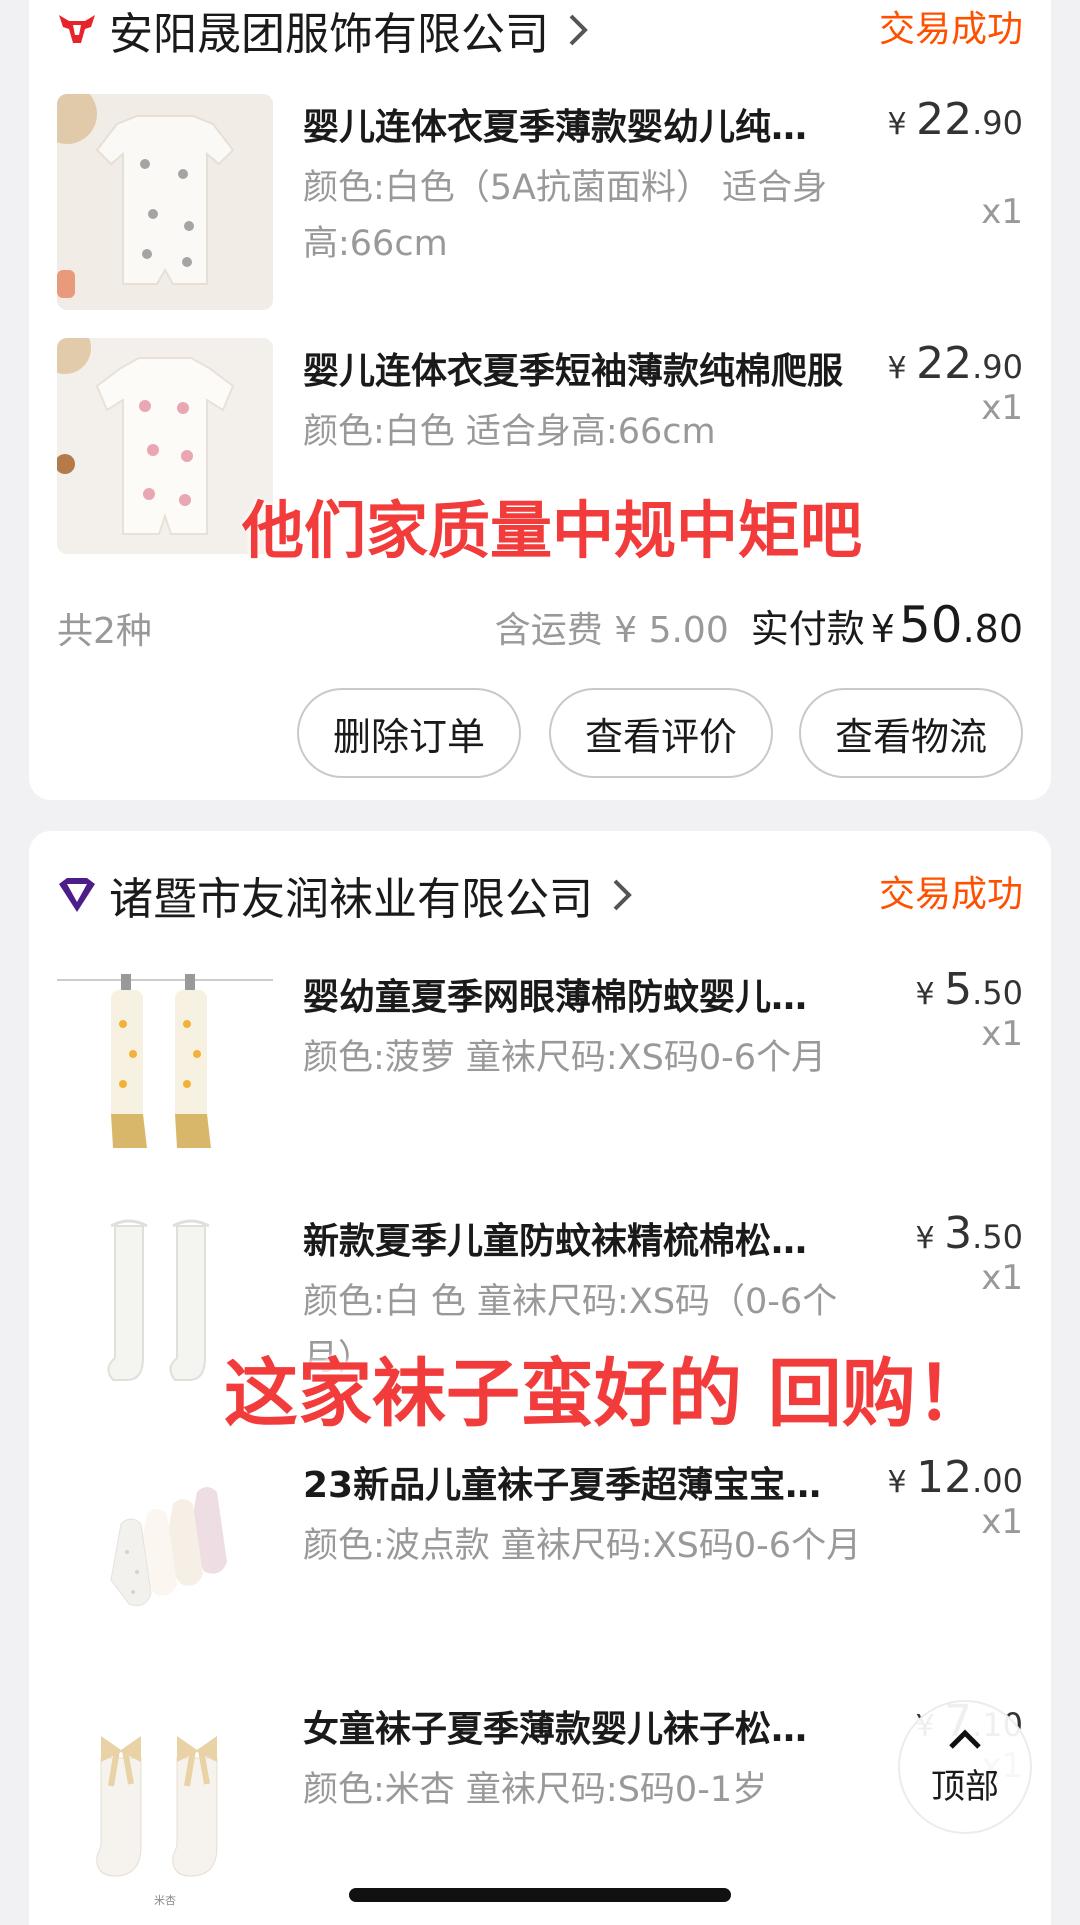 Image resolution: width=1080 pixels, height=1925 pixels. Describe the element at coordinates (573, 368) in the screenshot. I see `product-title: 婴儿连体衣夏季短袖薄款纯棉爬服` at that location.